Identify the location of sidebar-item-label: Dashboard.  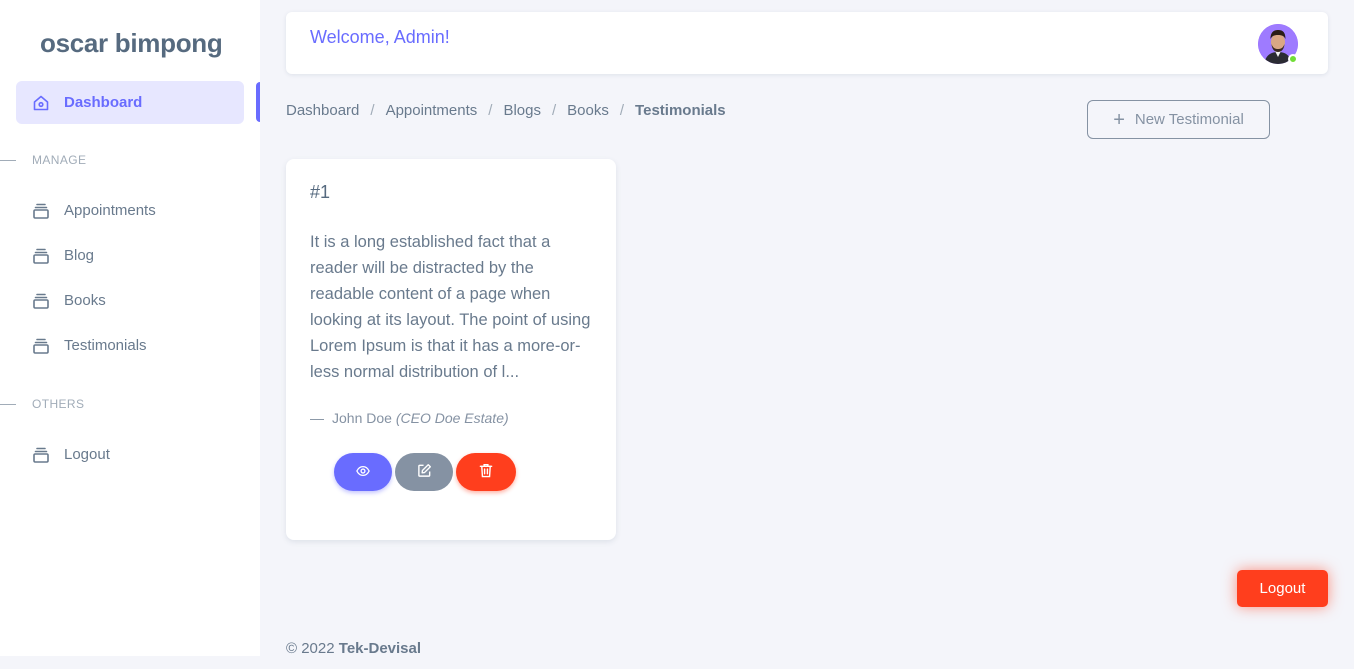
(103, 102).